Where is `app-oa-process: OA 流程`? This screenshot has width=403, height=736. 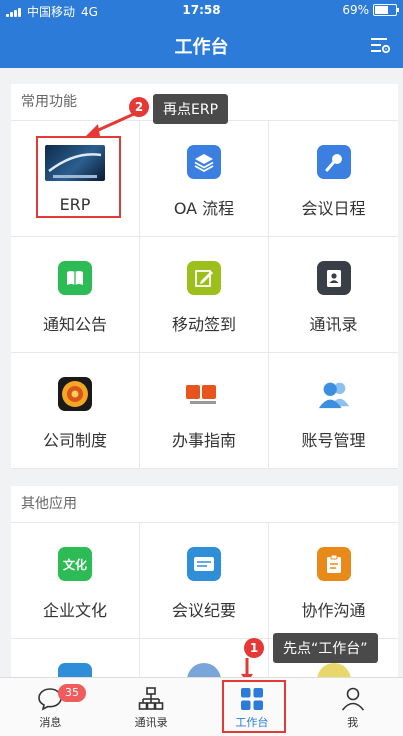
app-oa-process: OA 流程 is located at coordinates (204, 179).